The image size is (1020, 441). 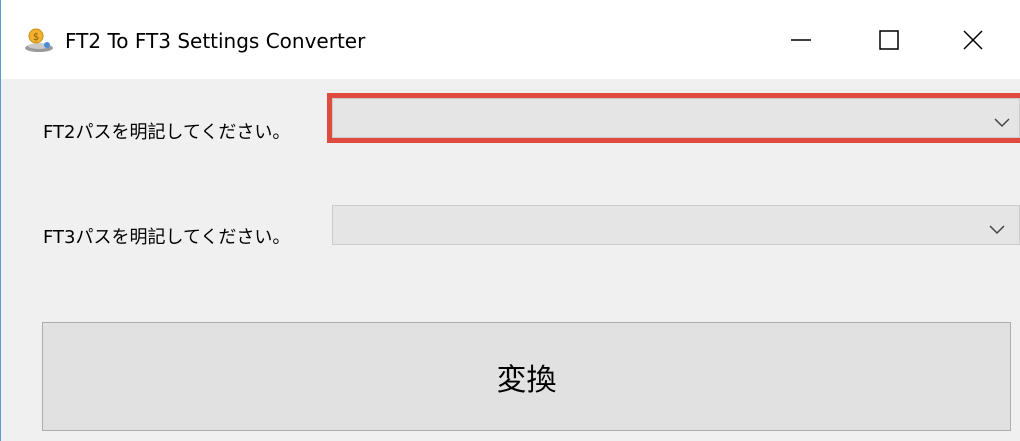 I want to click on ft2-path-label: FT2パスを明記してください。, so click(x=167, y=132).